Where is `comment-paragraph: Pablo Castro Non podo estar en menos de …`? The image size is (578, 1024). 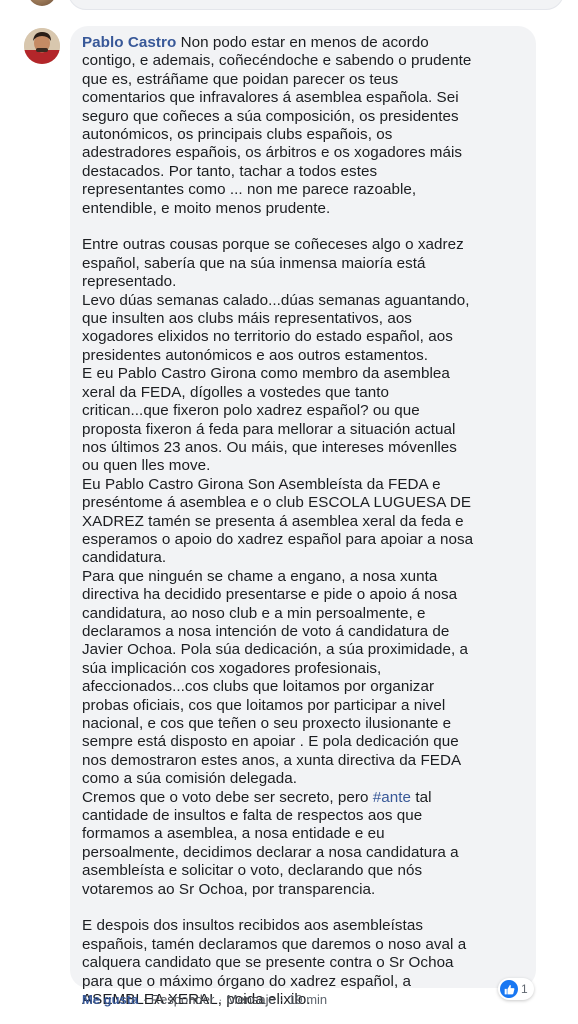
comment-paragraph: Pablo Castro Non podo estar en menos de … is located at coordinates (304, 126).